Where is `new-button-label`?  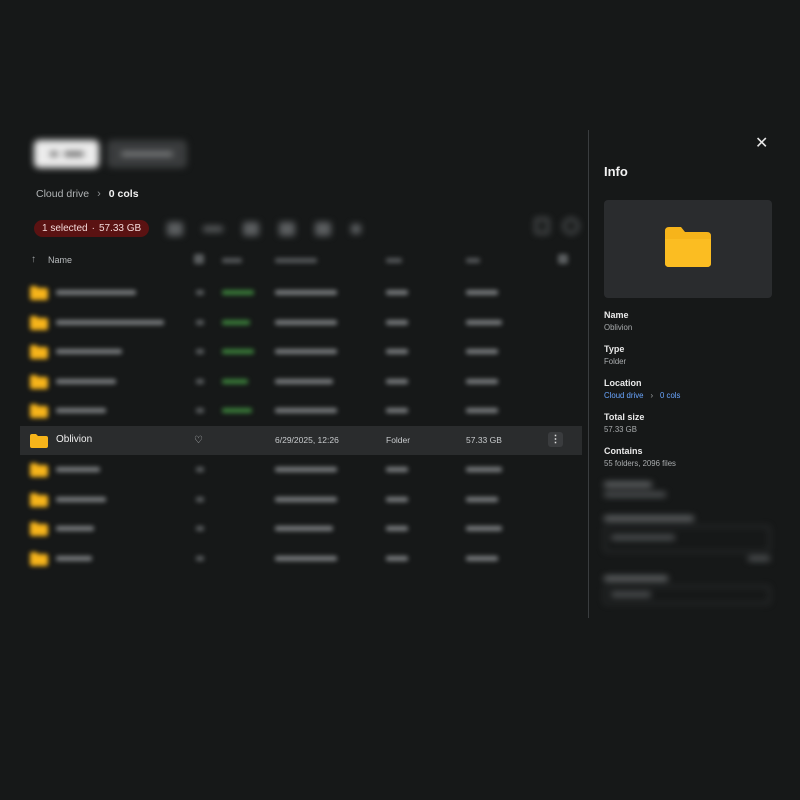
new-button-label is located at coordinates (73, 154).